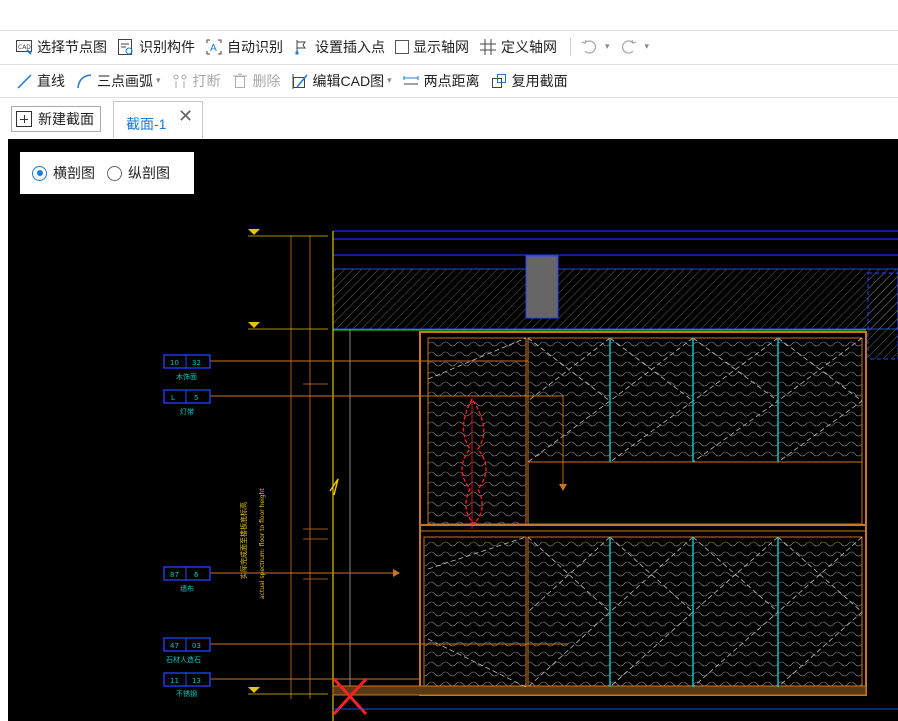  I want to click on new-section-button: 新建截面, so click(56, 119).